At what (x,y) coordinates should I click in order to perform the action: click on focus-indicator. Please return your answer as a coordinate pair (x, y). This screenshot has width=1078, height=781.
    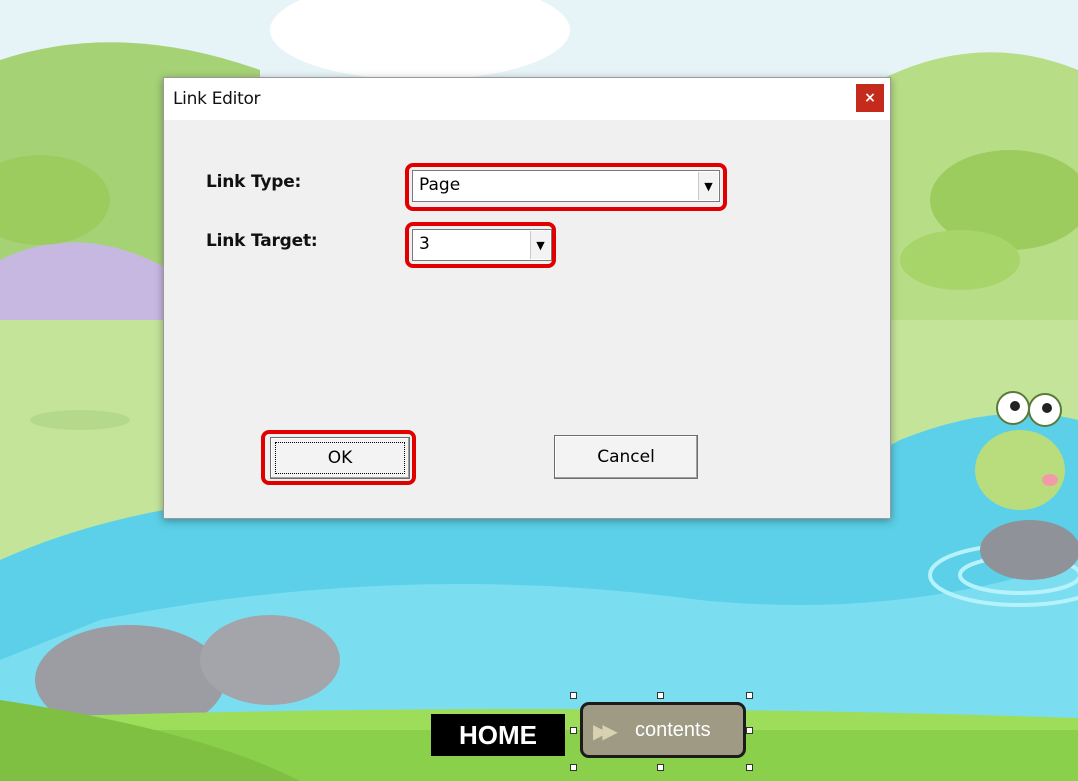
    Looking at the image, I should click on (340, 458).